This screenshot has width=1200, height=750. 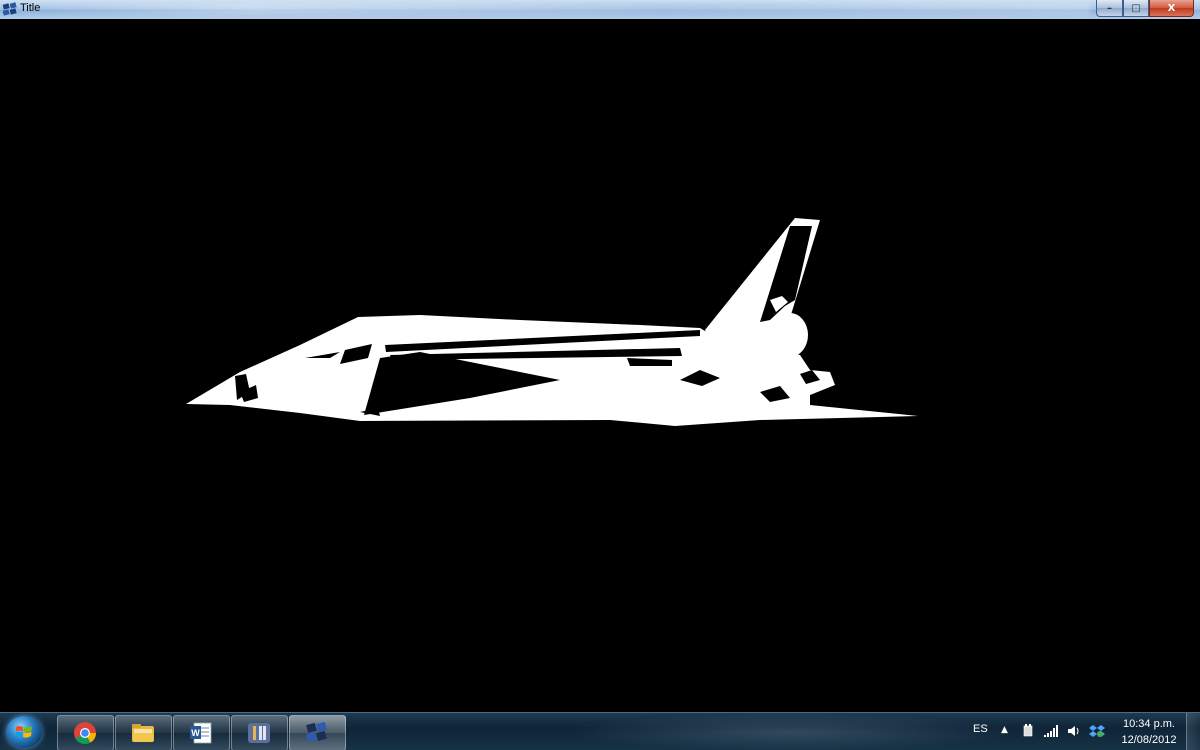 I want to click on windows-start-orb-icon, so click(x=23, y=732).